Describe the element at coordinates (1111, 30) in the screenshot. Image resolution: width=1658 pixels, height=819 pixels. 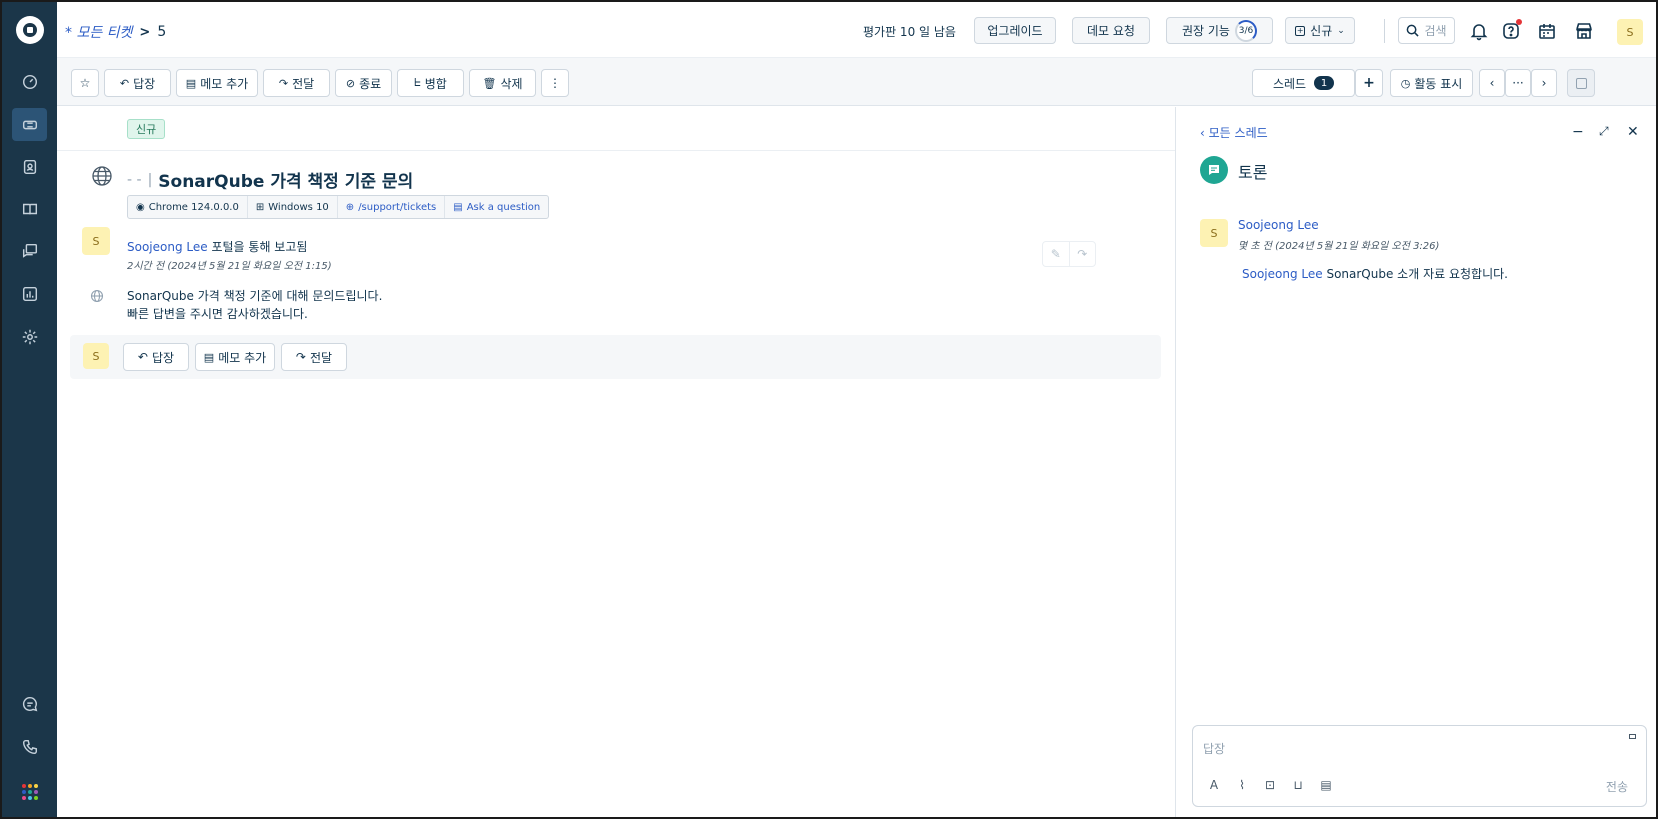
I see `demo-request-button: 데모 요청` at that location.